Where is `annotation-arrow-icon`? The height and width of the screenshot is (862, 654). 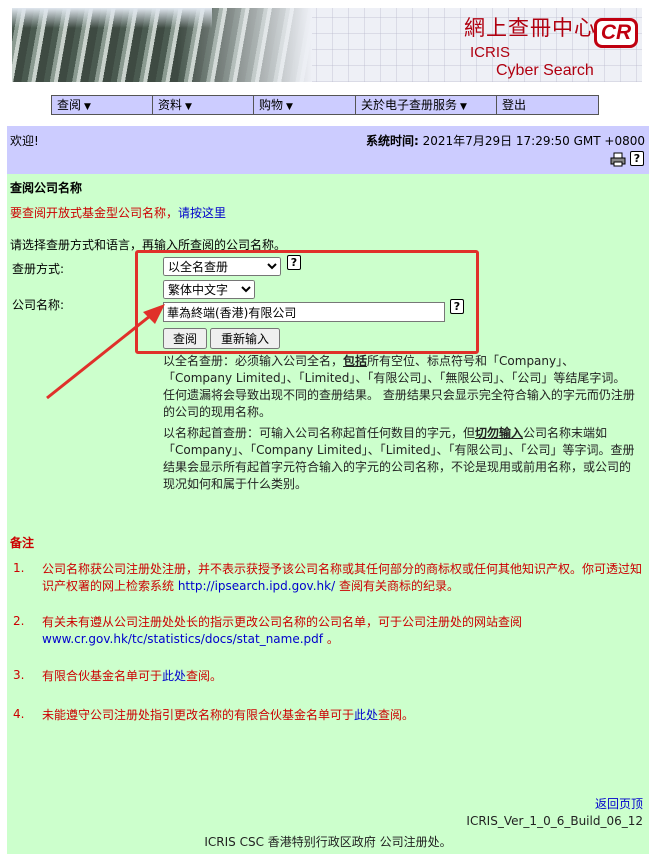 annotation-arrow-icon is located at coordinates (105, 352).